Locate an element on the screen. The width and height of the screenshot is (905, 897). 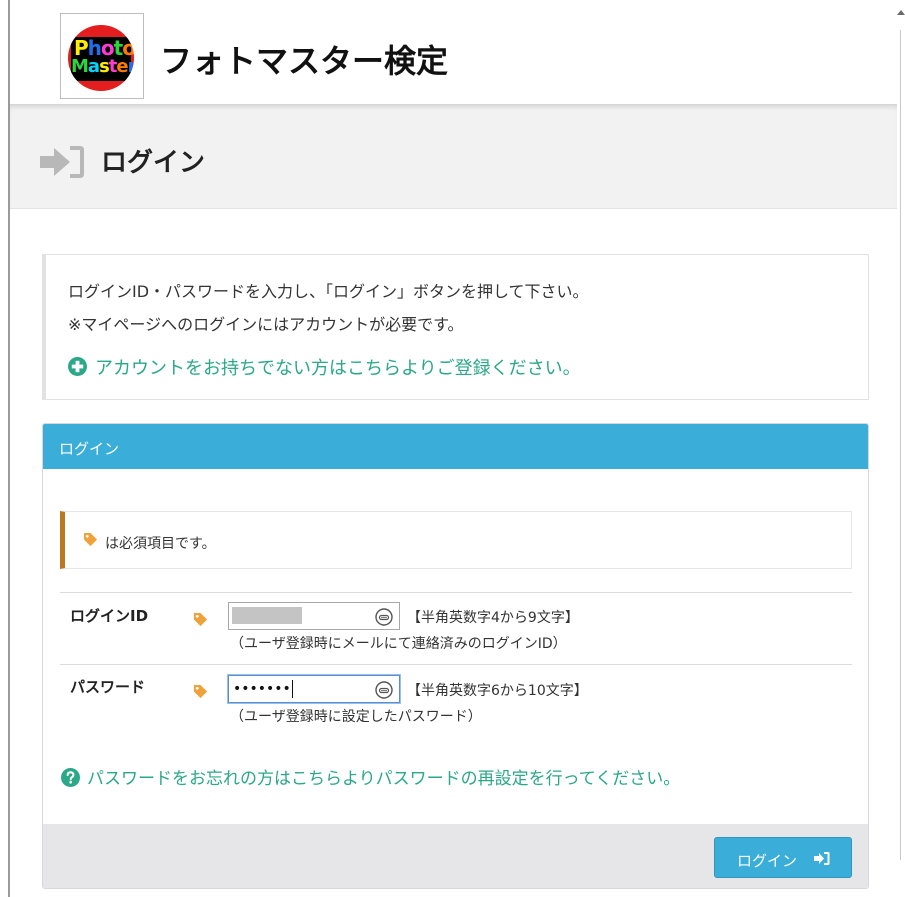
page-title: ログイン is located at coordinates (153, 163).